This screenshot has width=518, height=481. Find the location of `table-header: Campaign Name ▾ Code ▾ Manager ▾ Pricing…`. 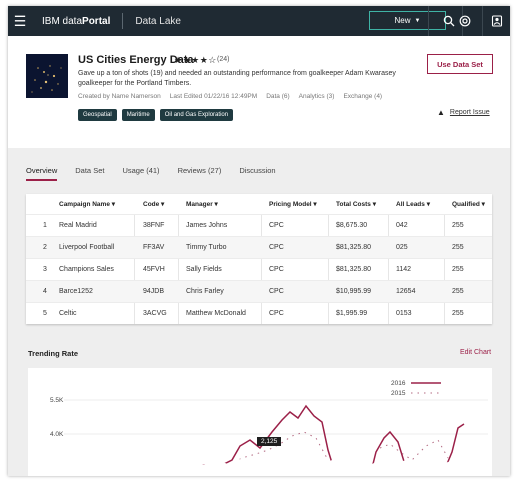

table-header: Campaign Name ▾ Code ▾ Manager ▾ Pricing… is located at coordinates (259, 204).